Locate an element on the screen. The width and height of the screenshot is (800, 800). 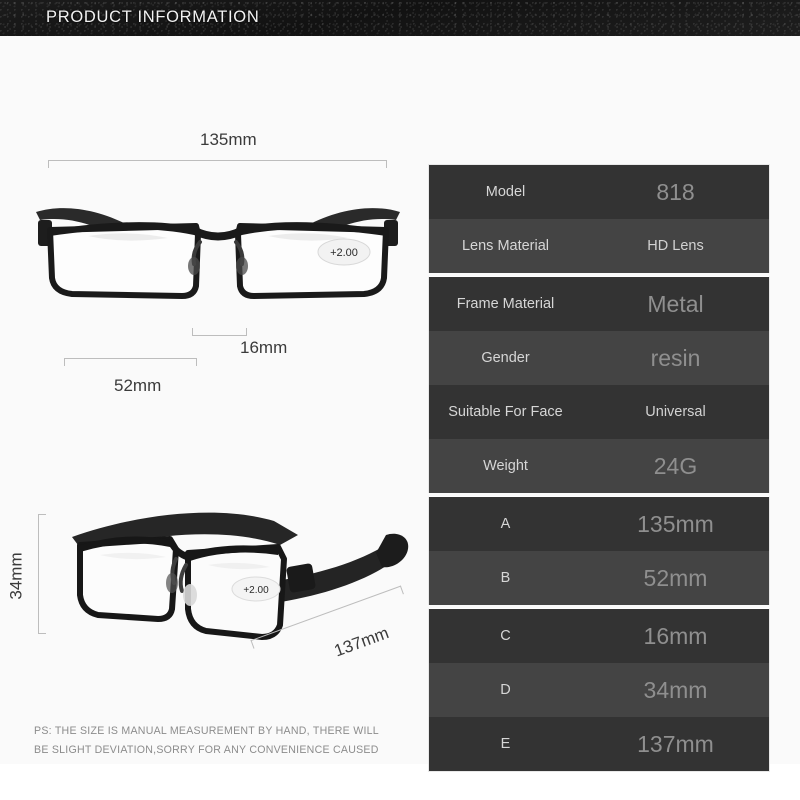
spec-row: Weight 24G is located at coordinates (599, 466).